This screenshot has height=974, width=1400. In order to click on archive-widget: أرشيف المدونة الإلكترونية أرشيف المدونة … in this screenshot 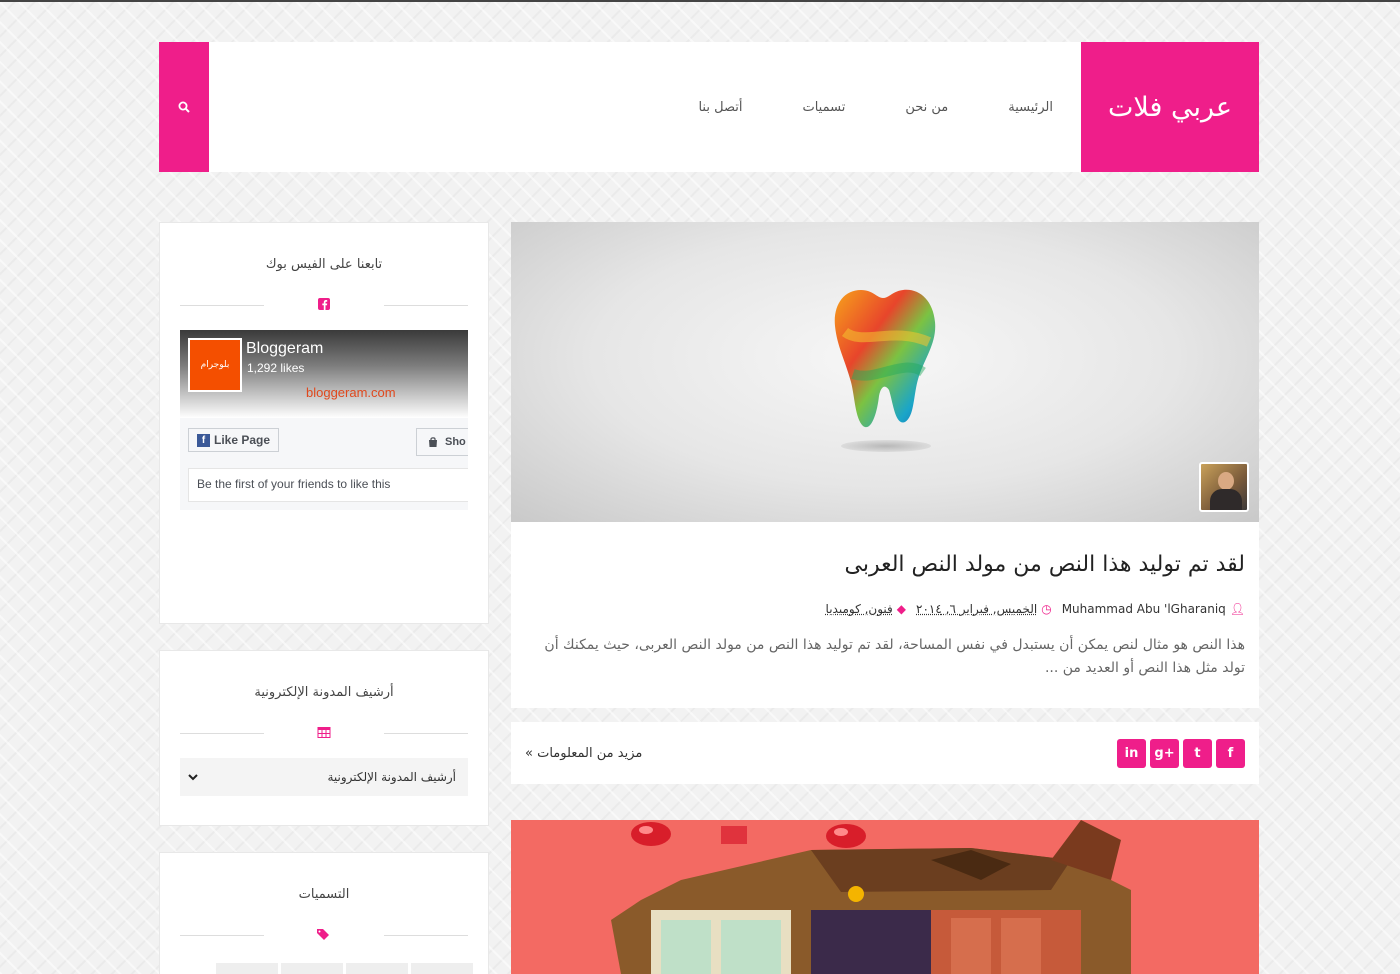, I will do `click(324, 738)`.